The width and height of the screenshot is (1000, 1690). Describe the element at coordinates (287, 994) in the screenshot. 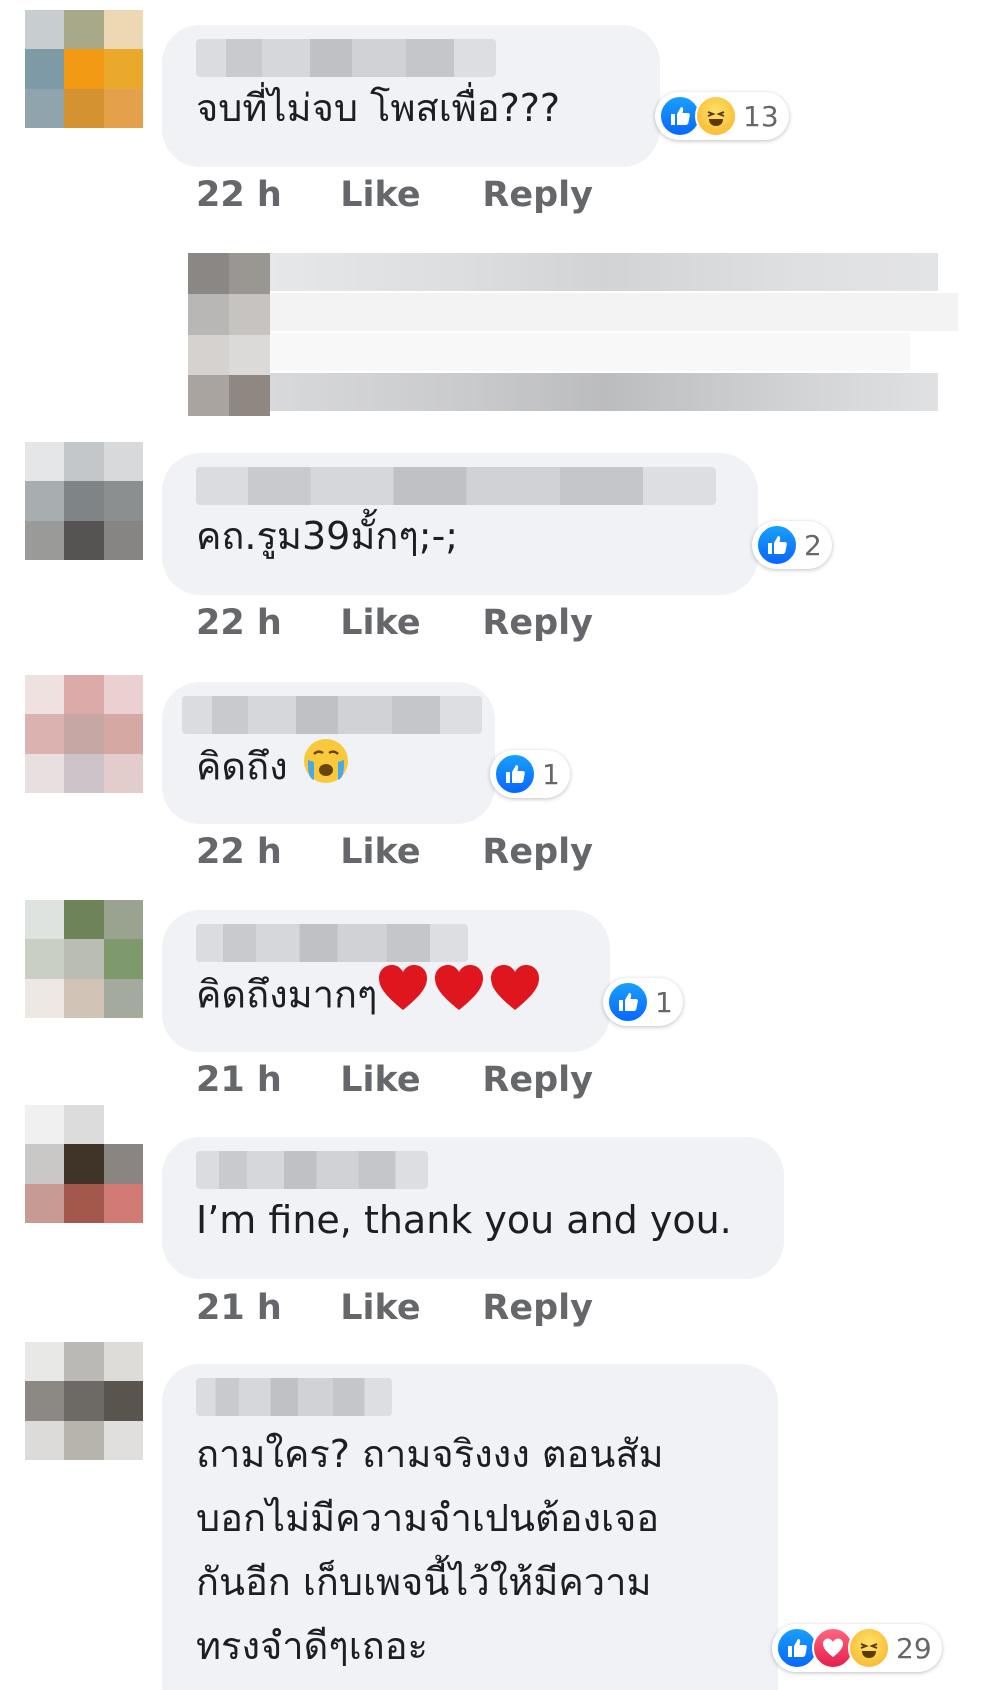

I see `comment-text-body: คิดถึงมากๆ` at that location.